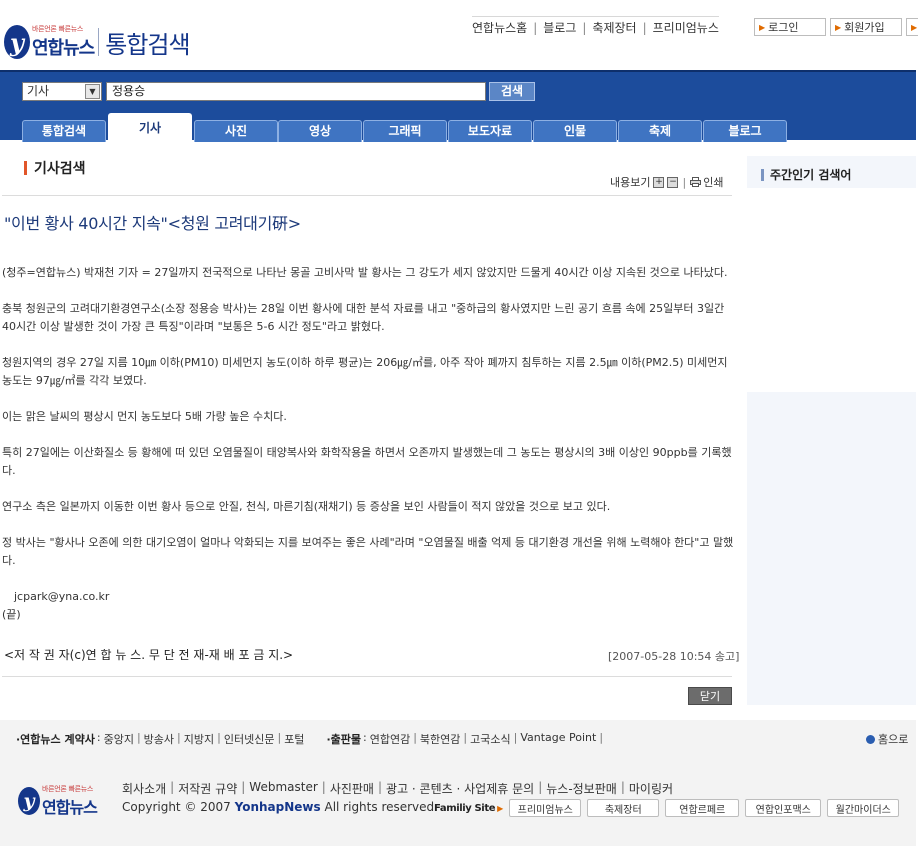 The height and width of the screenshot is (846, 918). Describe the element at coordinates (465, 808) in the screenshot. I see `family-site-label: Familiy Site` at that location.